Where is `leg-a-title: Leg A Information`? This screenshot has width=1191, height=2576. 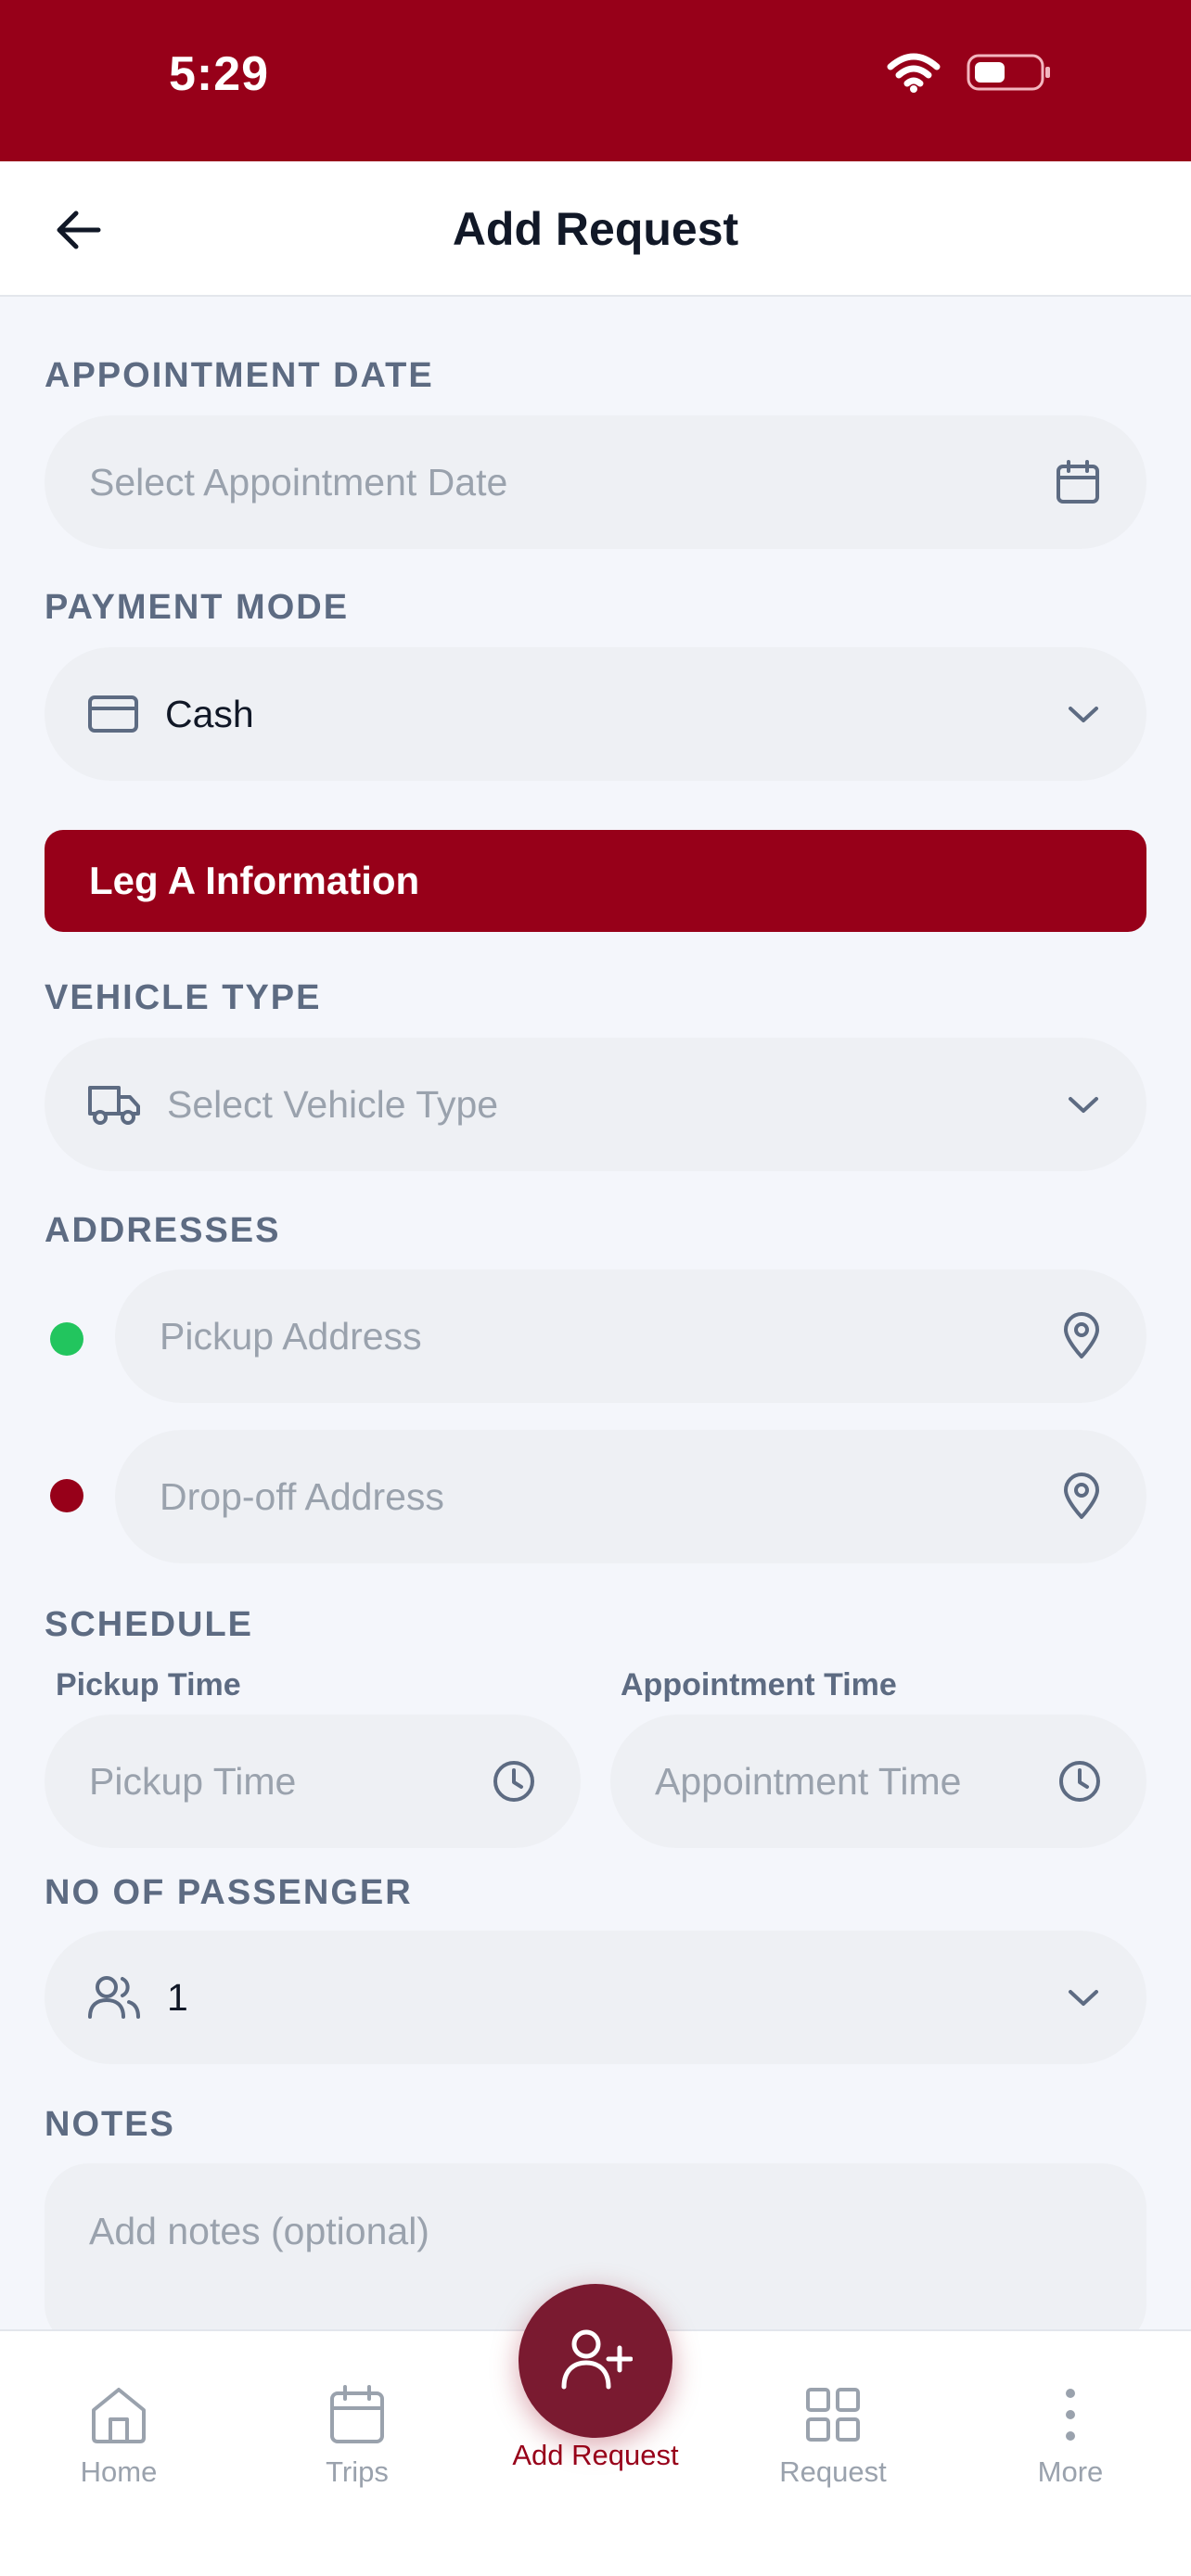
leg-a-title: Leg A Information is located at coordinates (254, 880).